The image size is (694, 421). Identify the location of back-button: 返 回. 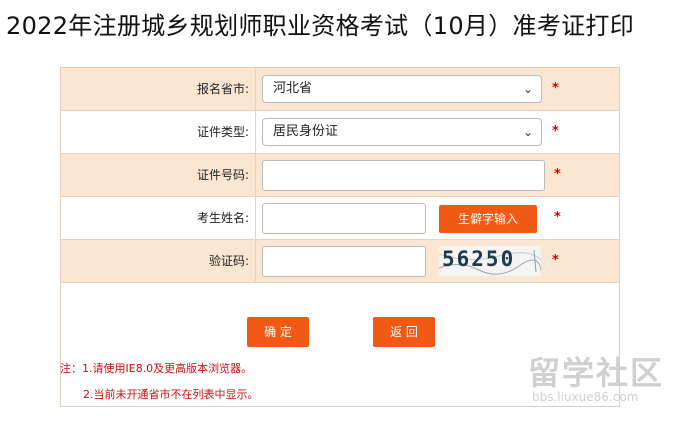
(404, 332).